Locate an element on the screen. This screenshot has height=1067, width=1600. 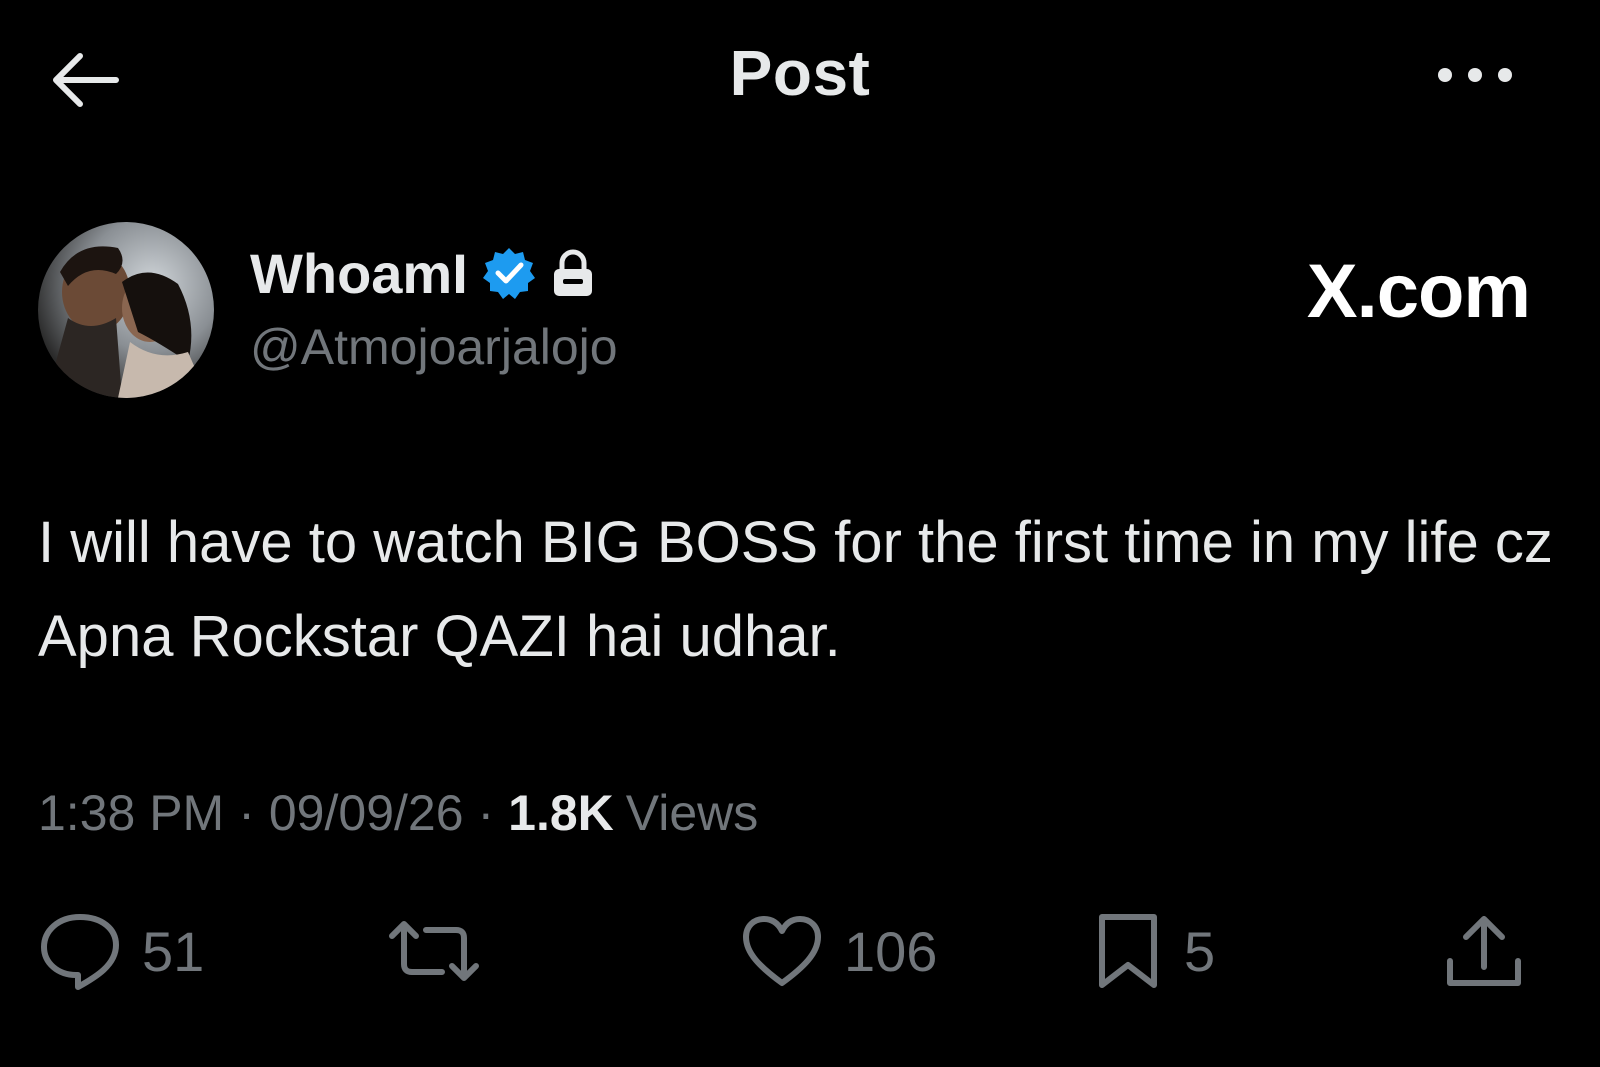
post-meta: 1:38 PM · 09/09/26 · 1.8K Views is located at coordinates (398, 813).